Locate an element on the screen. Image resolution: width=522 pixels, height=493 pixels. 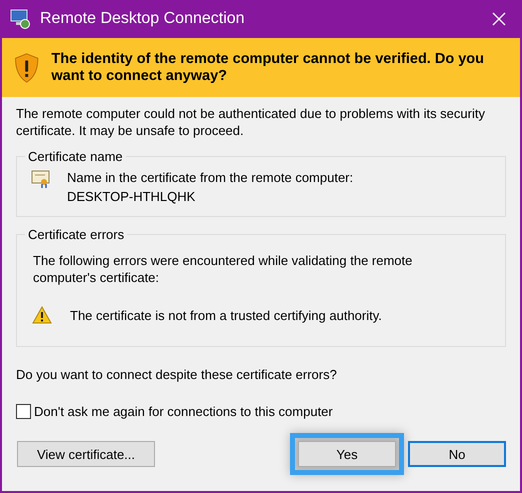
window-title: Remote Desktop Connection is located at coordinates (143, 19).